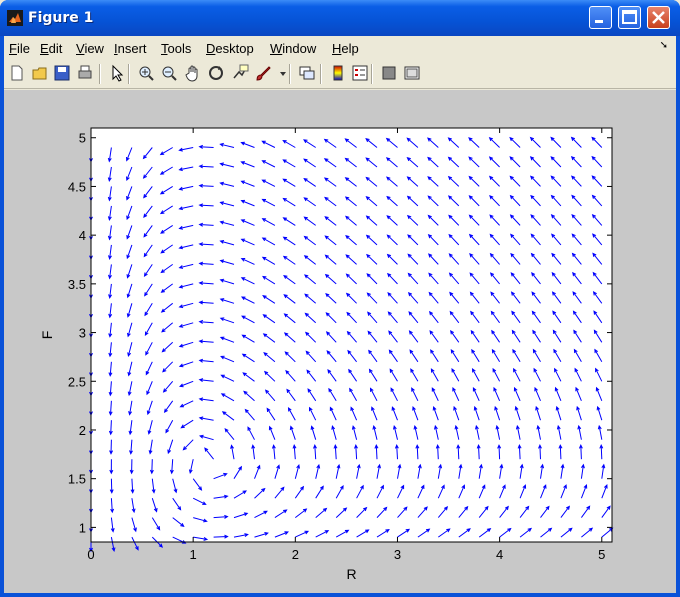 The image size is (680, 597). Describe the element at coordinates (169, 73) in the screenshot. I see `zoom-out-icon` at that location.